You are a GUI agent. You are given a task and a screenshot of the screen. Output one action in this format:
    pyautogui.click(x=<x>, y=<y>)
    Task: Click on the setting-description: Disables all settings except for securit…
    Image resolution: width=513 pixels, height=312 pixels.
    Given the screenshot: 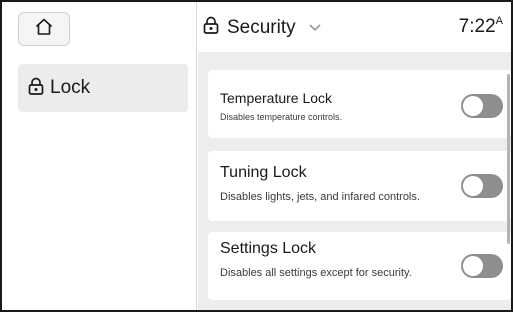 What is the action you would take?
    pyautogui.click(x=316, y=273)
    